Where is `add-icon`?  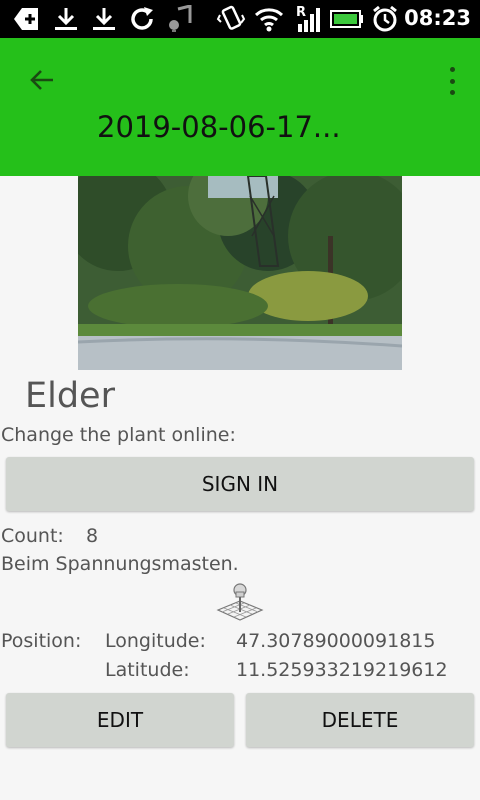
add-icon is located at coordinates (27, 19).